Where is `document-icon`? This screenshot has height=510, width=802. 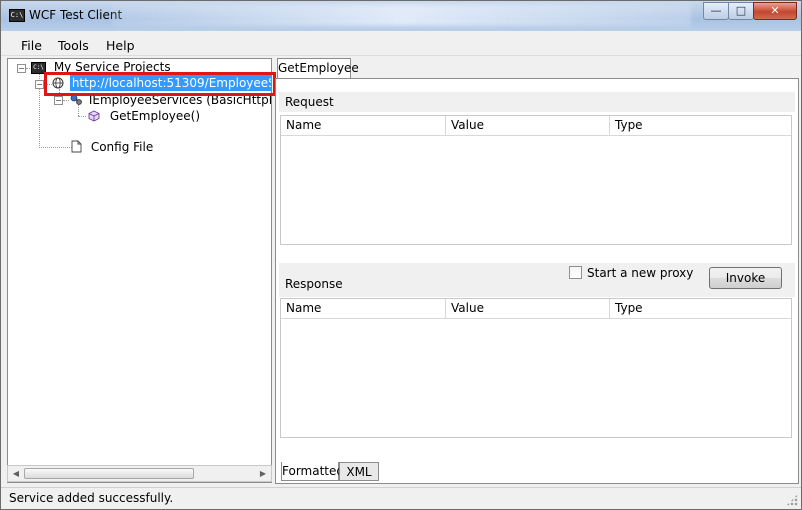
document-icon is located at coordinates (76, 146).